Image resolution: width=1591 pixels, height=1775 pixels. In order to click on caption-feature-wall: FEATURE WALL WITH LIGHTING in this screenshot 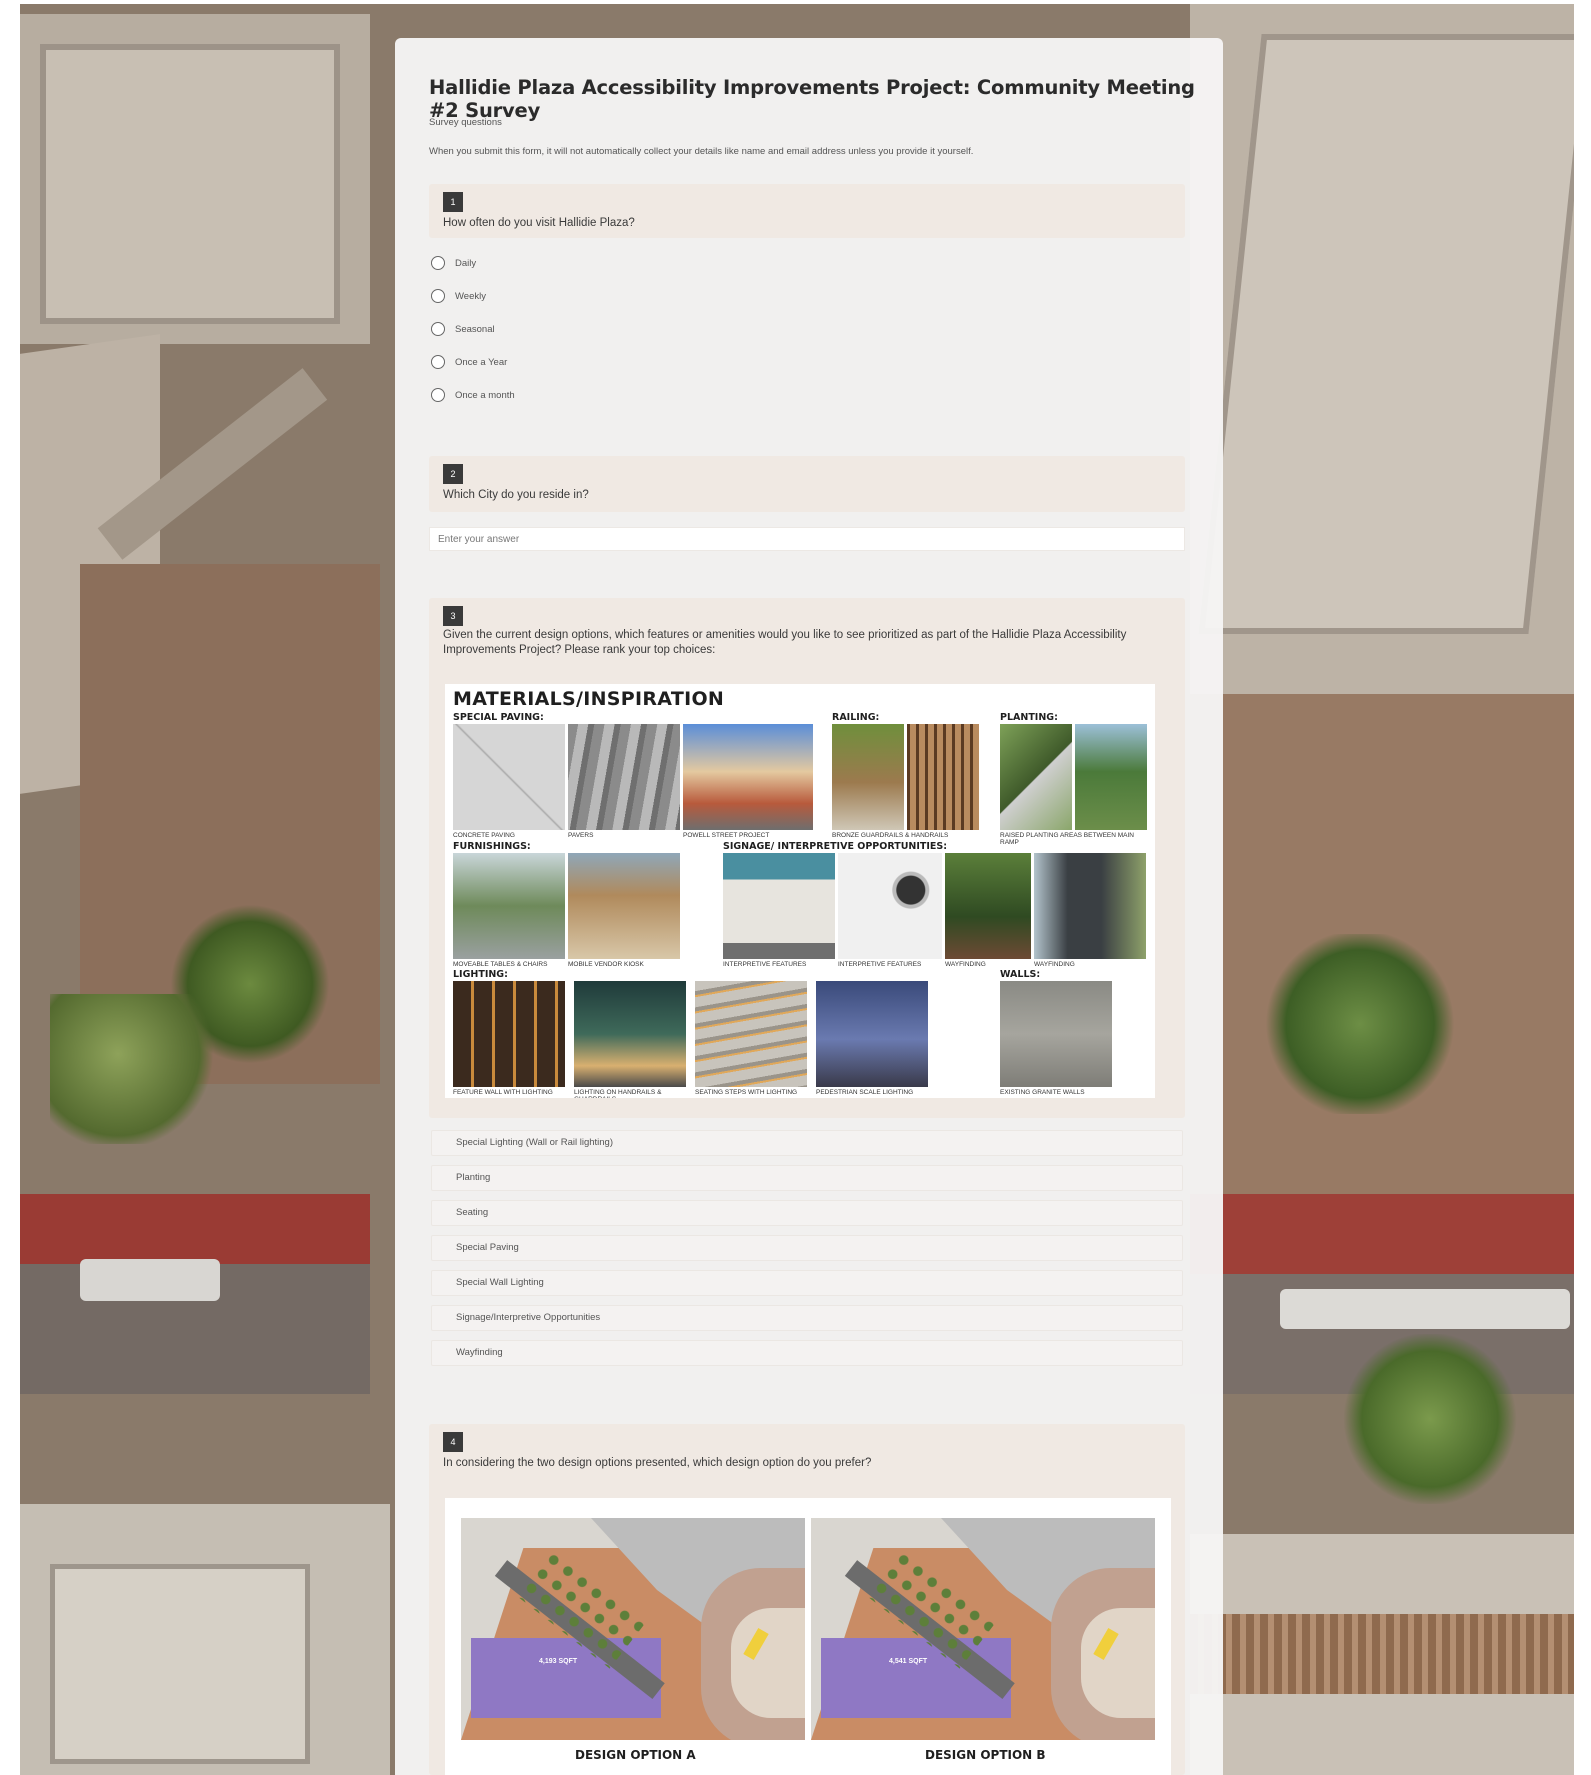, I will do `click(503, 1092)`.